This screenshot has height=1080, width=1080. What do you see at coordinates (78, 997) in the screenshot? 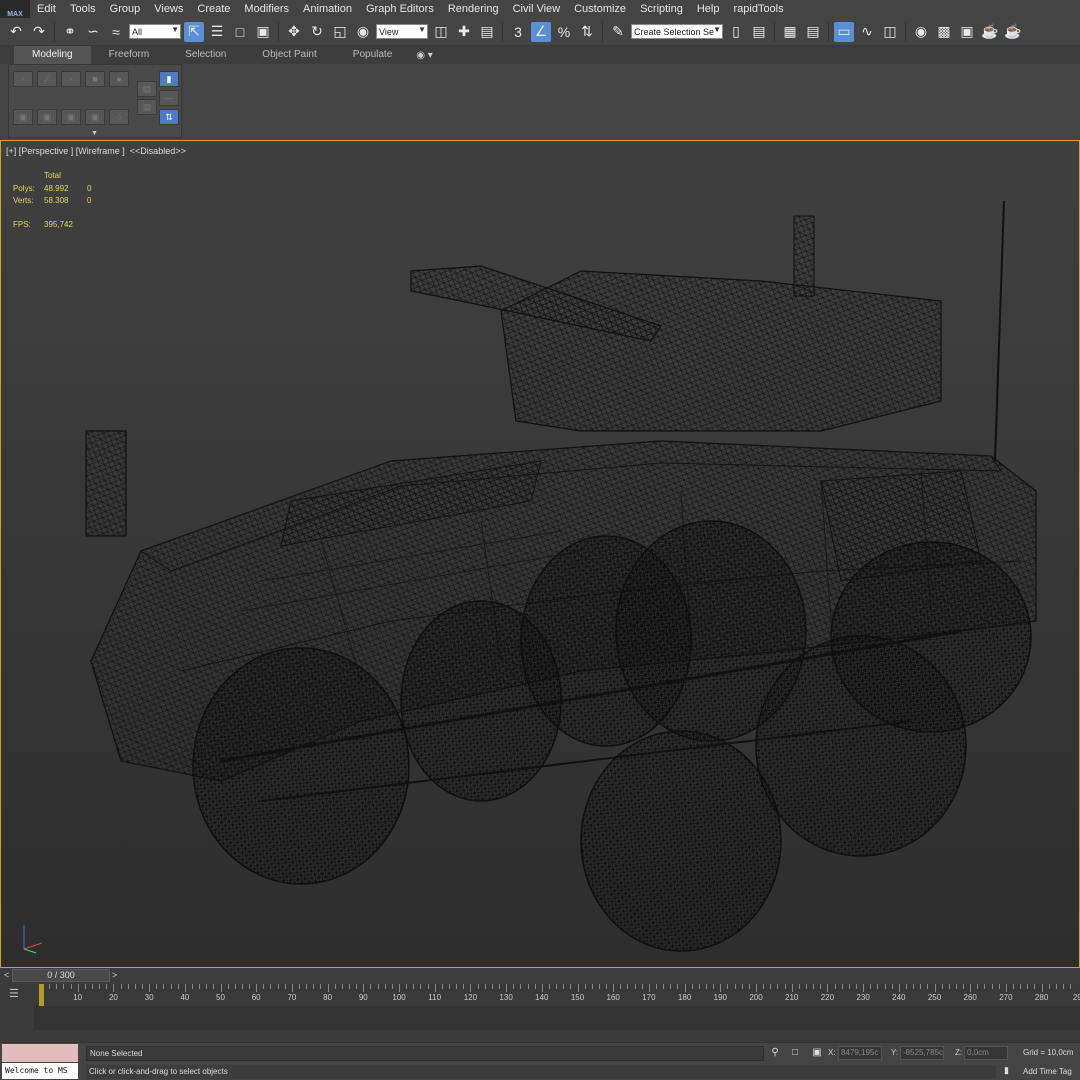
I see `frame-label: 10` at bounding box center [78, 997].